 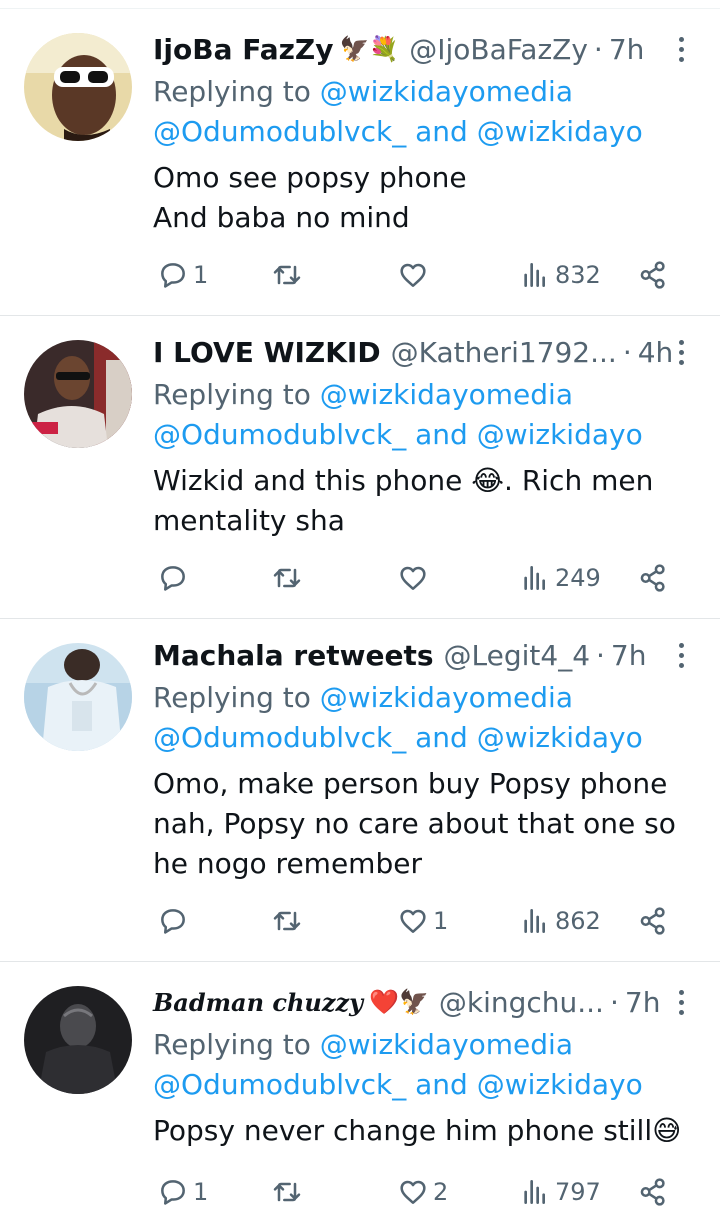 I want to click on username: @IjoBaFazZy, so click(x=498, y=49).